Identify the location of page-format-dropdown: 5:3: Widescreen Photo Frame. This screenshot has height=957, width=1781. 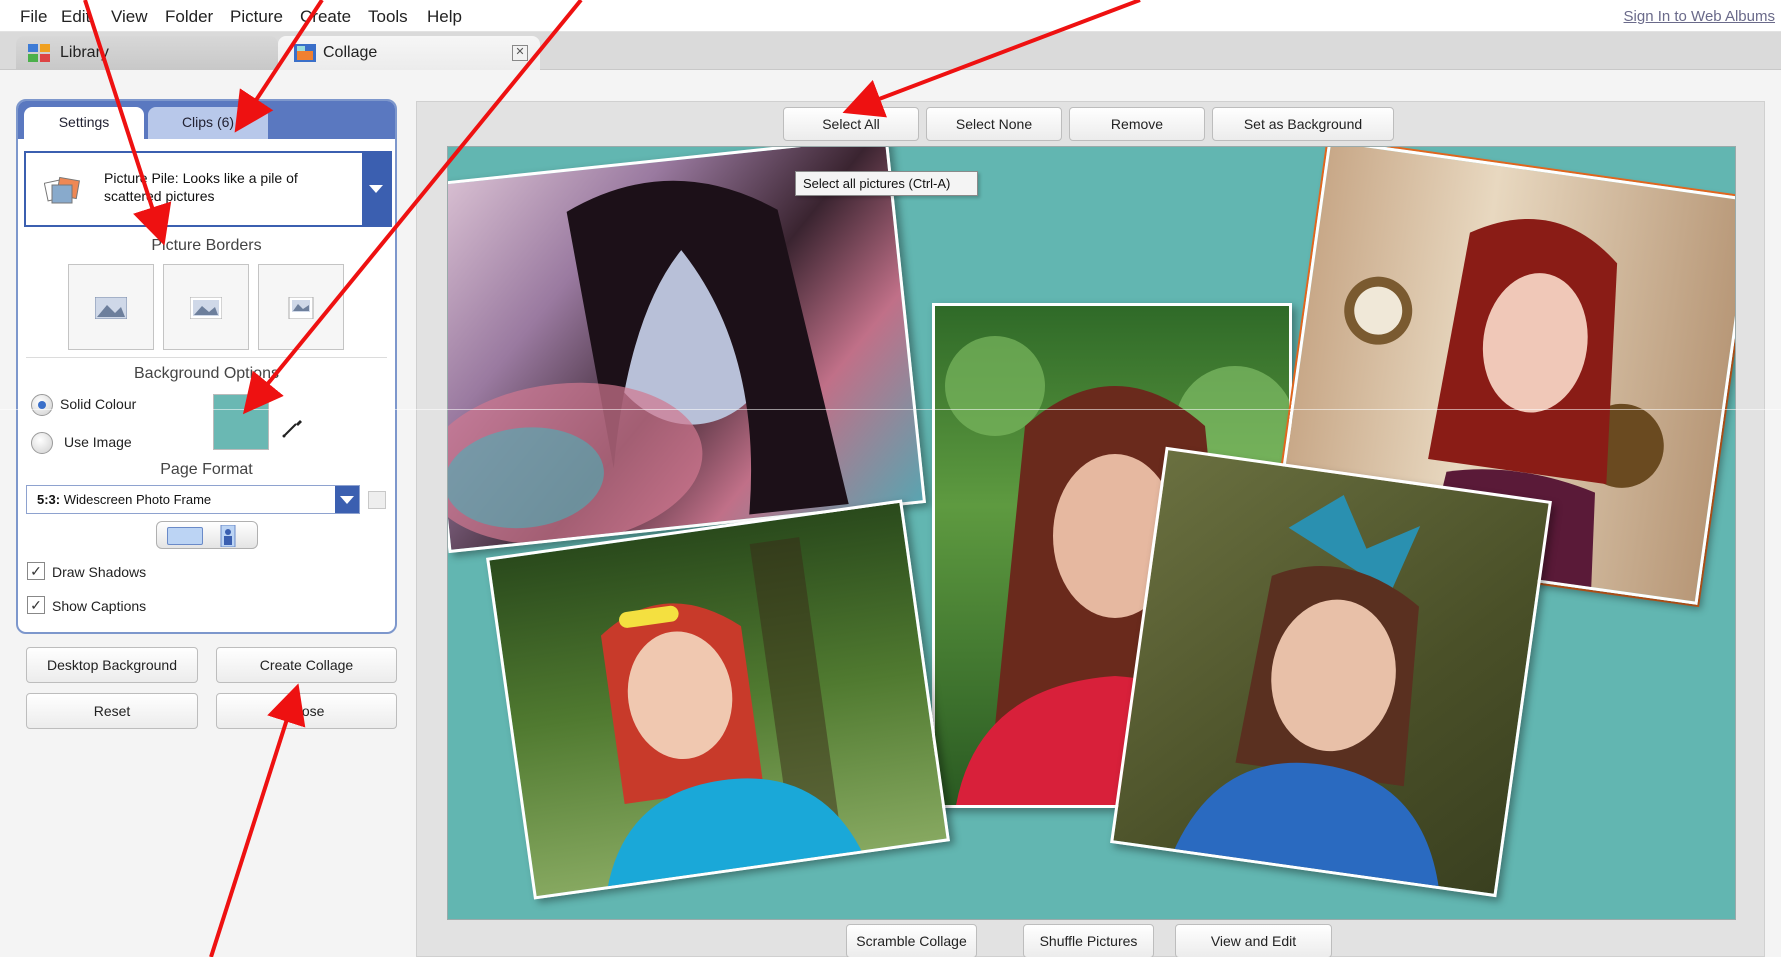
(193, 499).